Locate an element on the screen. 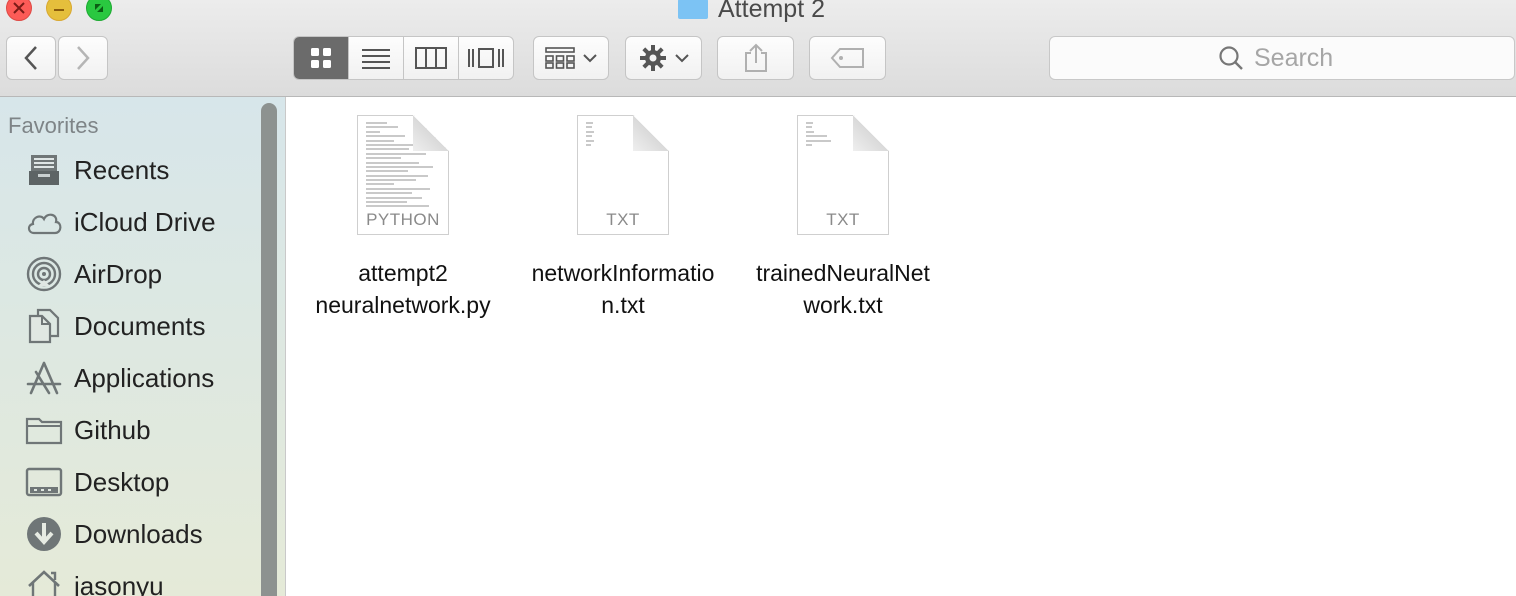 Image resolution: width=1516 pixels, height=596 pixels. search-icon is located at coordinates (1231, 58).